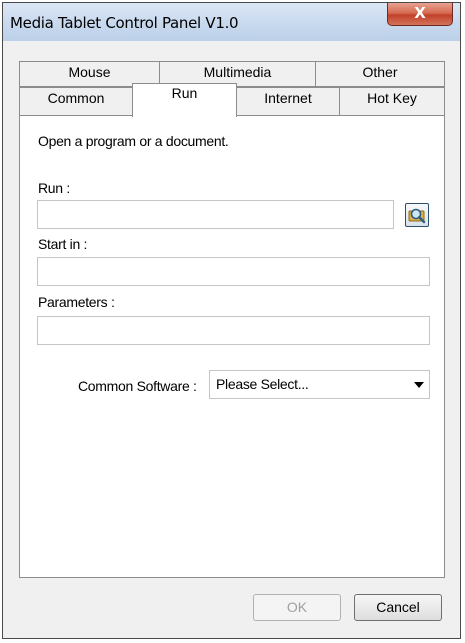 The width and height of the screenshot is (465, 643). I want to click on close-button: X, so click(420, 14).